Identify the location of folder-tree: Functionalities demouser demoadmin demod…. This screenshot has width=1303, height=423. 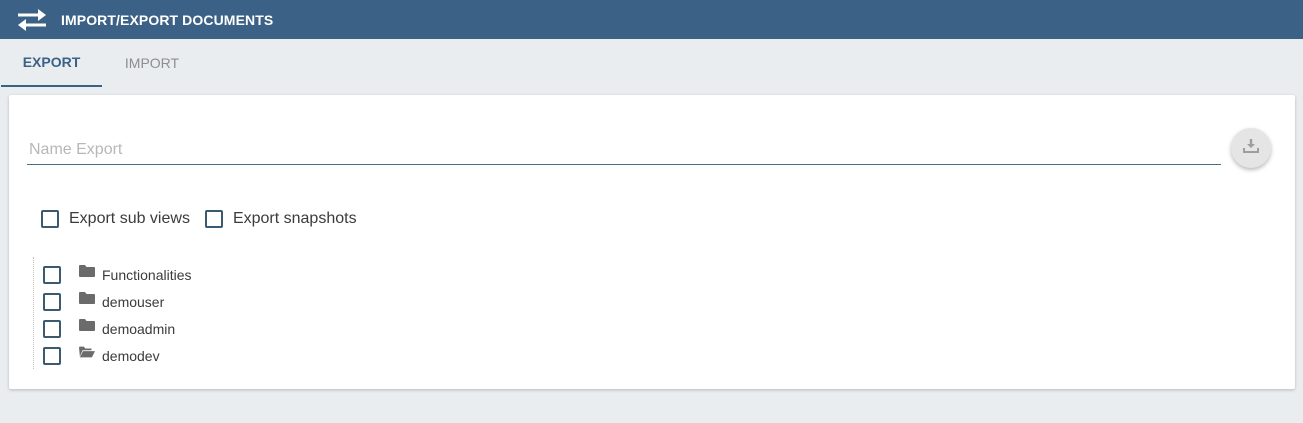
(183, 313).